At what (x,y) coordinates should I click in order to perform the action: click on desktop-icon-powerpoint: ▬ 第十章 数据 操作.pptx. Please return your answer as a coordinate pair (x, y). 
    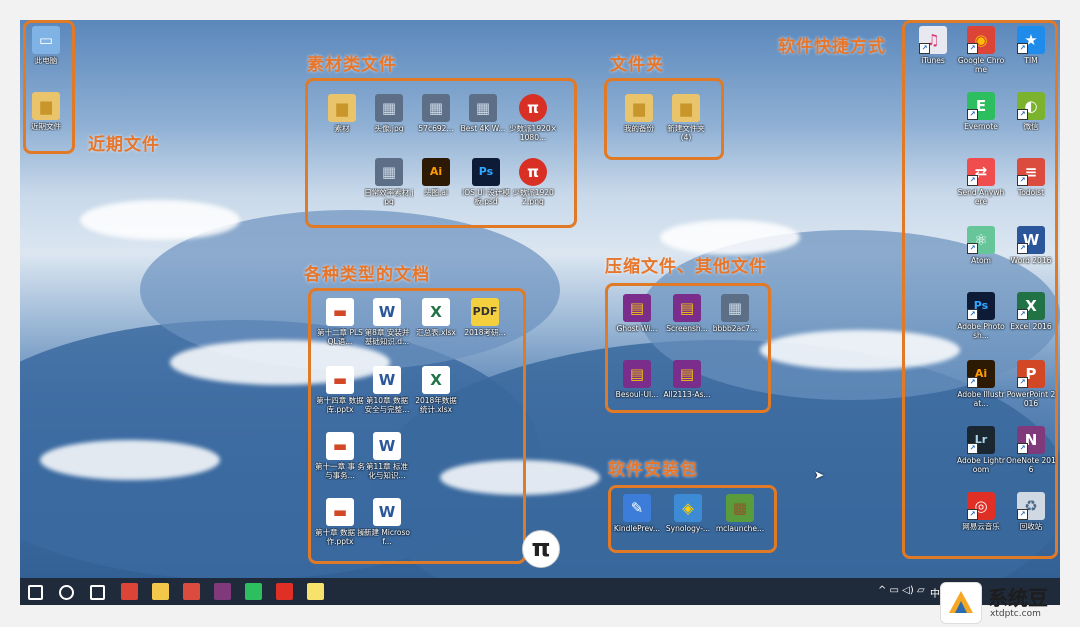
    Looking at the image, I should click on (340, 522).